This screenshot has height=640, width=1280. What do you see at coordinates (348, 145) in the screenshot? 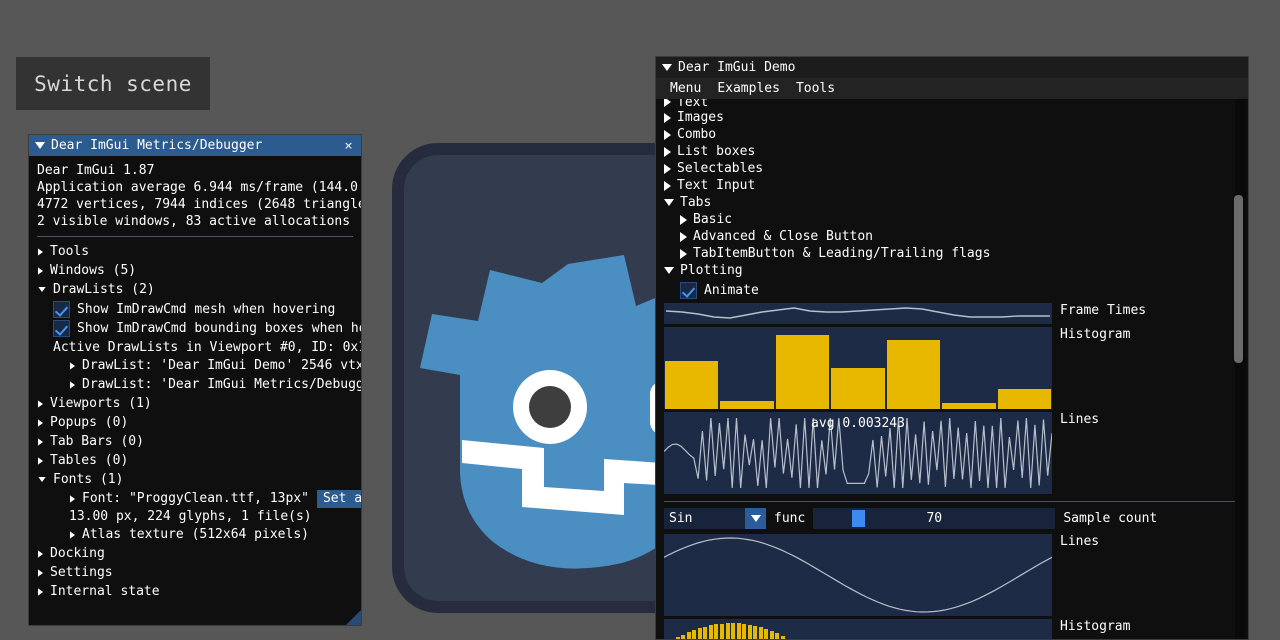
I see `close-icon: ✕` at bounding box center [348, 145].